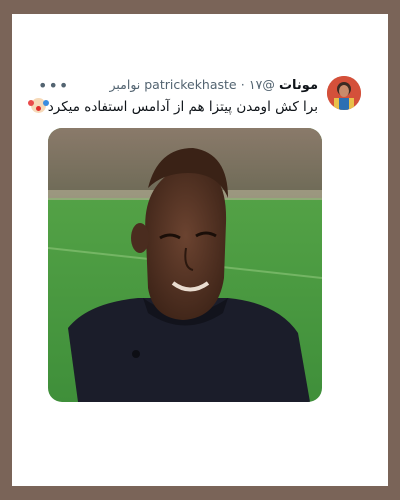  What do you see at coordinates (213, 85) in the screenshot?
I see `name-line: مونات @patrickekhaste · ۱۷ نوامبر` at bounding box center [213, 85].